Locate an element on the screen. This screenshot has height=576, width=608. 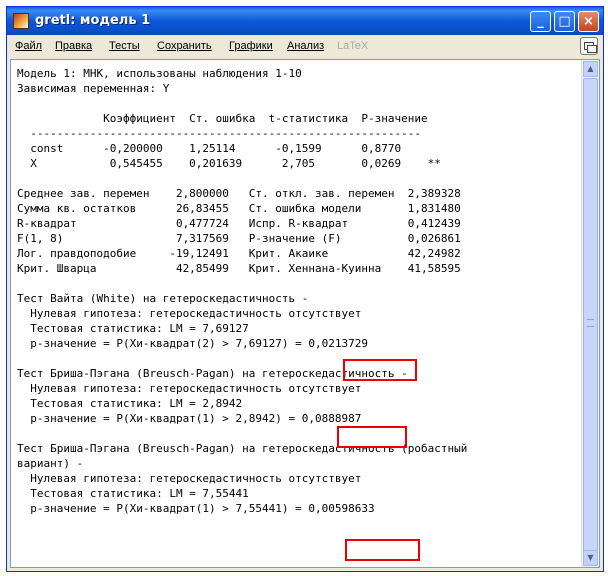
menu-tests: Тесты is located at coordinates (124, 46).